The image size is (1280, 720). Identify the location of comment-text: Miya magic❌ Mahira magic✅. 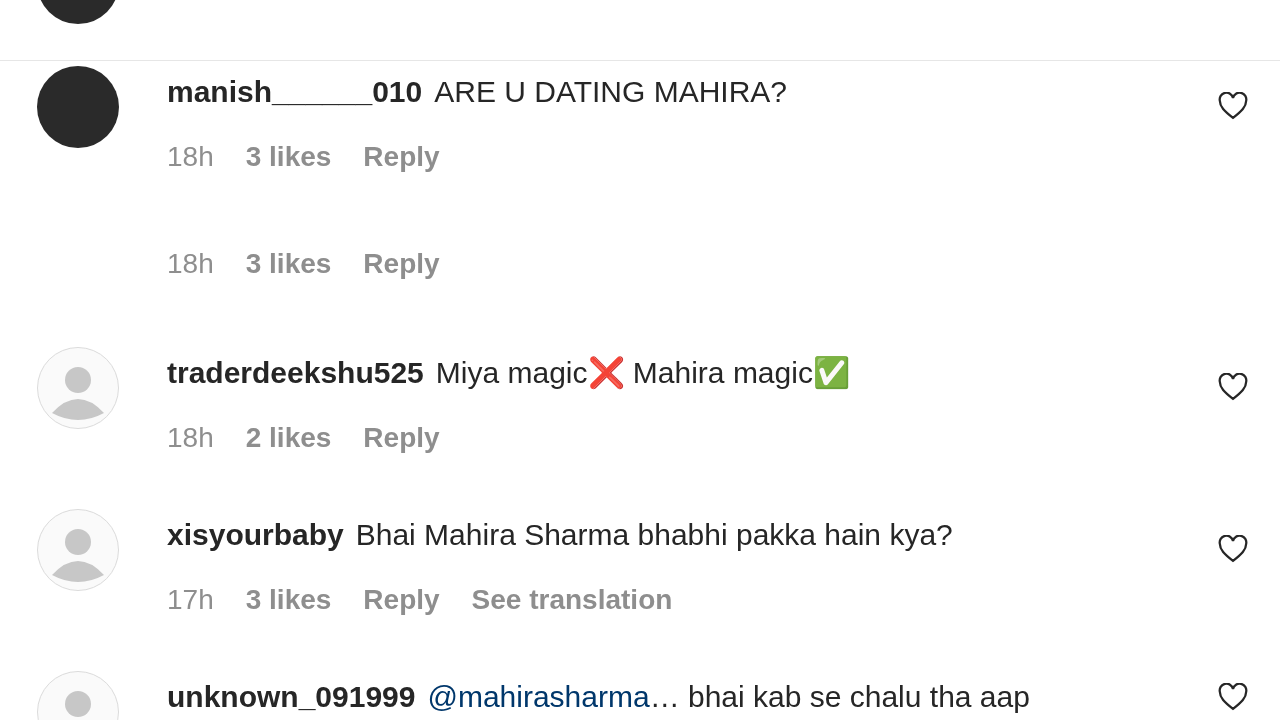
(642, 372).